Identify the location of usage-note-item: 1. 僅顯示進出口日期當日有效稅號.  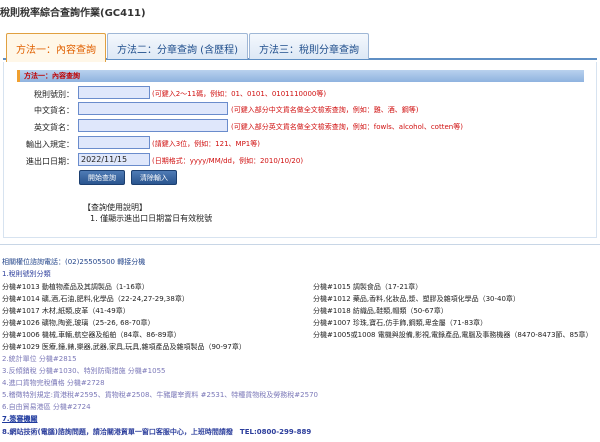
(151, 218).